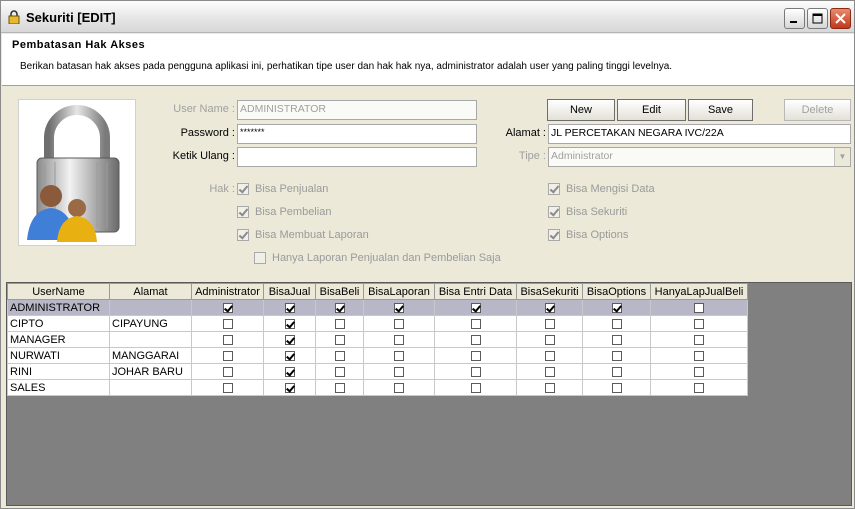  Describe the element at coordinates (581, 110) in the screenshot. I see `new-button: New` at that location.